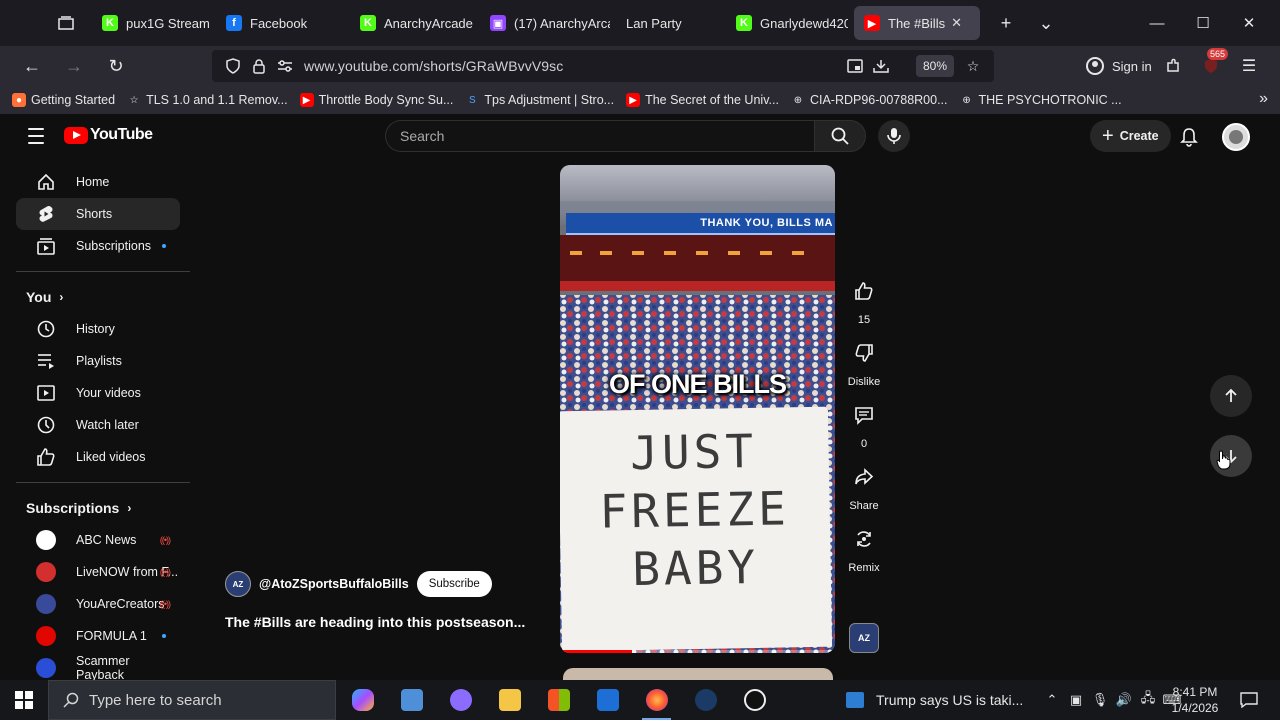 The width and height of the screenshot is (1280, 720). What do you see at coordinates (1076, 700) in the screenshot?
I see `meet-now-icon: ▣` at bounding box center [1076, 700].